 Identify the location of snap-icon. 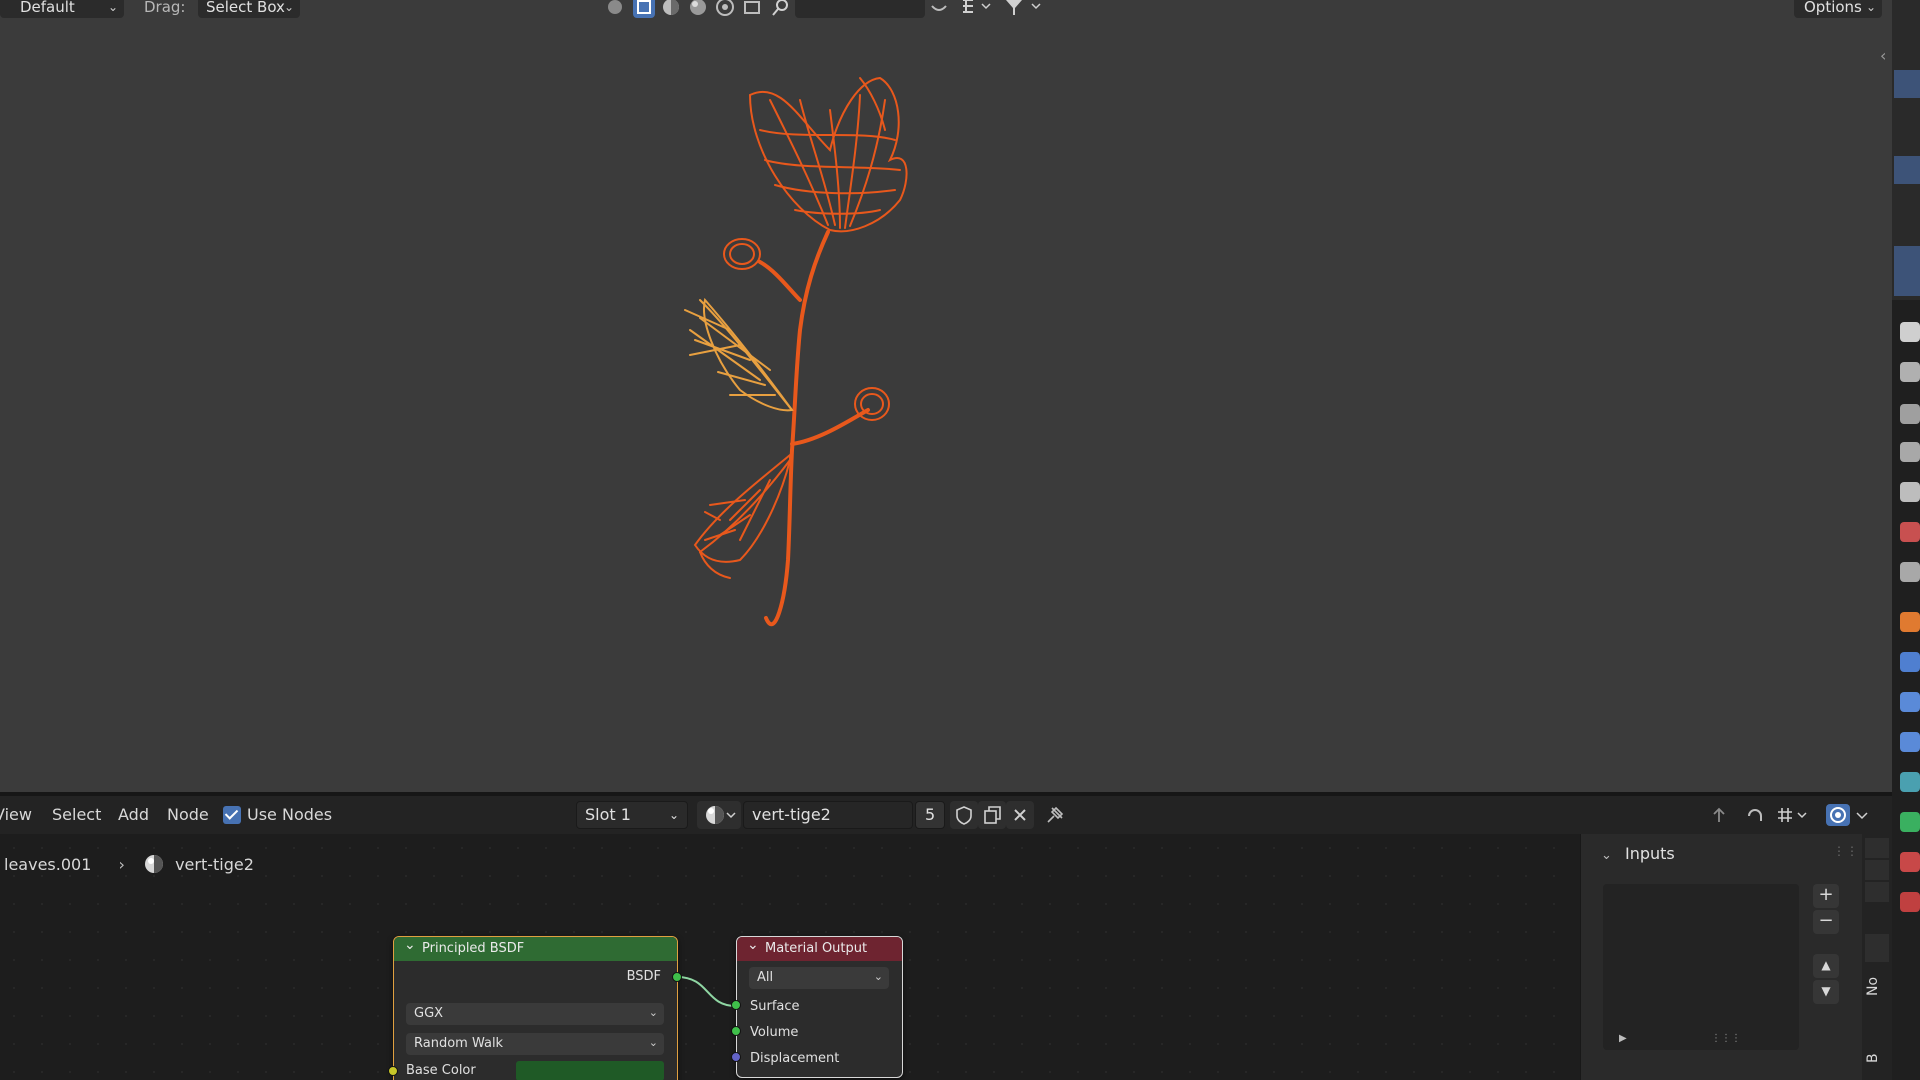
(615, 9).